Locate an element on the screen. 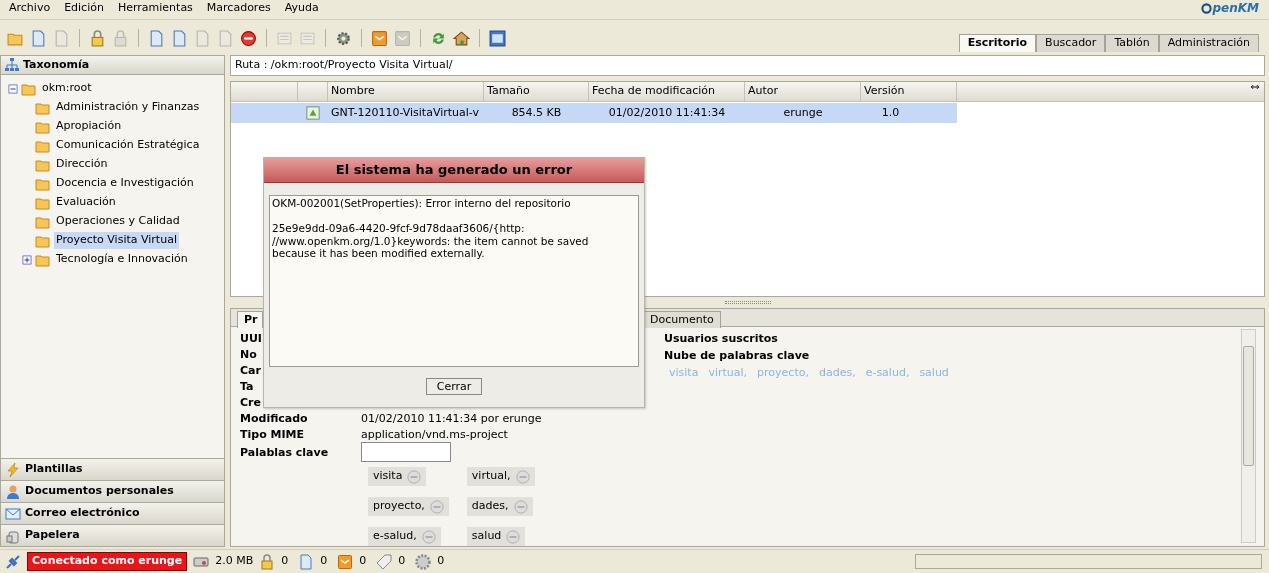 The width and height of the screenshot is (1269, 573). splitter-handle is located at coordinates (747, 302).